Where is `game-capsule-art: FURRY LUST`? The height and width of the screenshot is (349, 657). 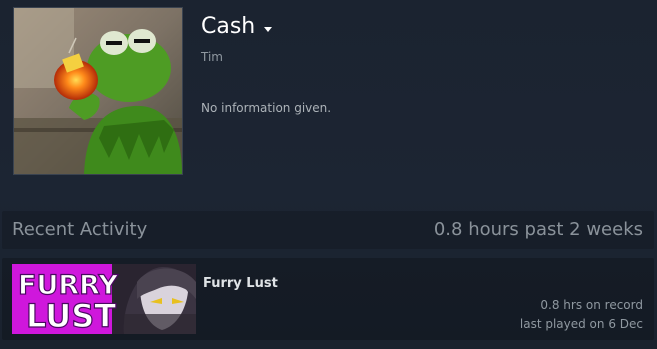 game-capsule-art: FURRY LUST is located at coordinates (104, 299).